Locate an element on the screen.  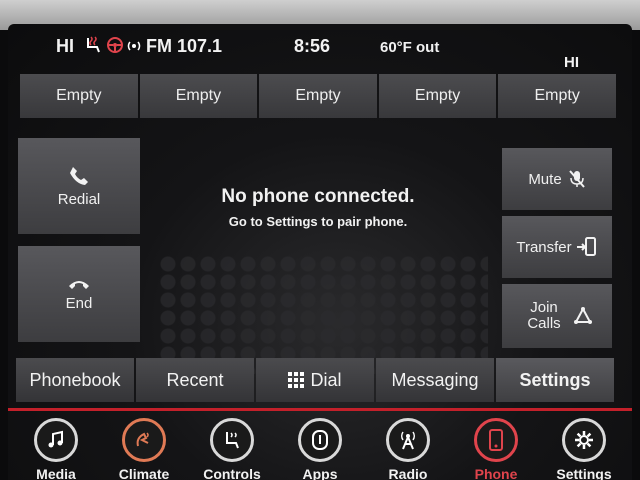
phone-tab-bar: Phonebook Recent Dial Messaging Settings is located at coordinates (315, 380).